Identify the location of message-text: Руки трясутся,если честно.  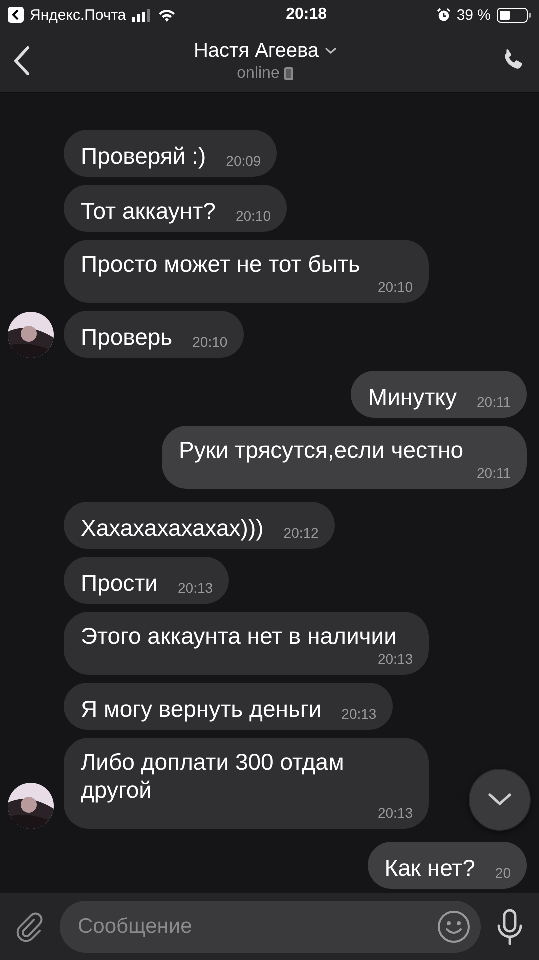
(321, 450).